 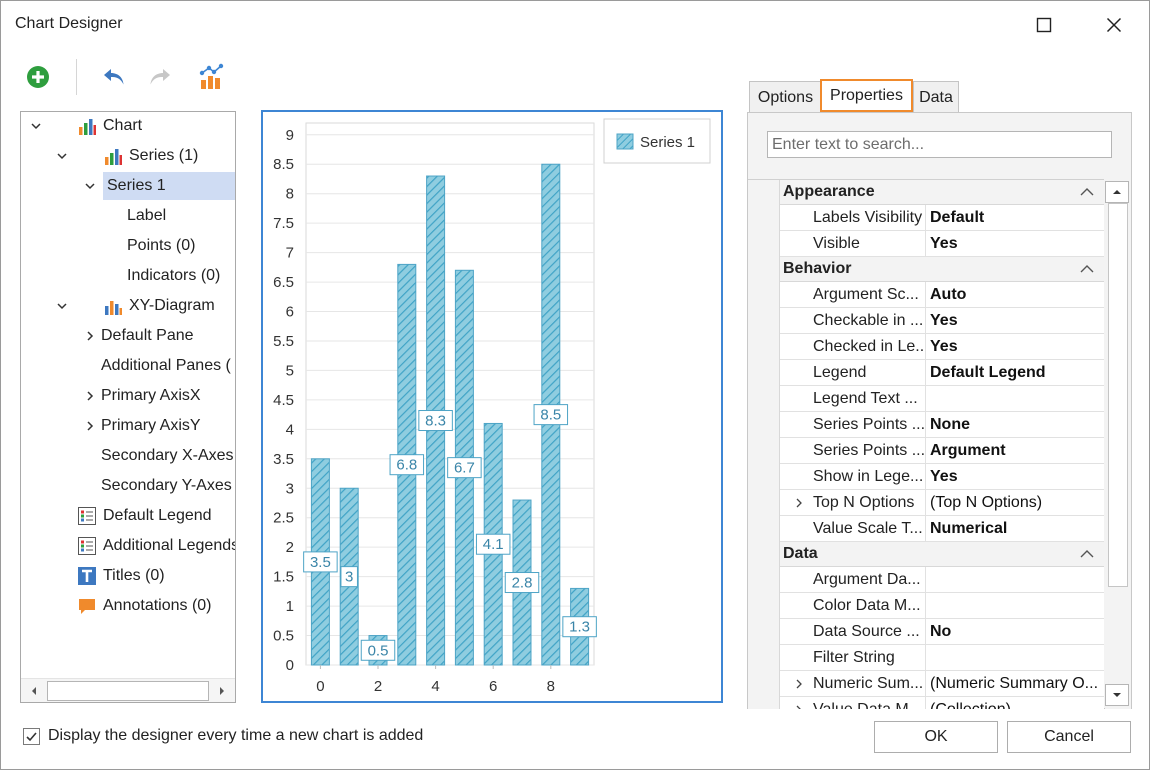 What do you see at coordinates (38, 77) in the screenshot?
I see `add-chart-element-button` at bounding box center [38, 77].